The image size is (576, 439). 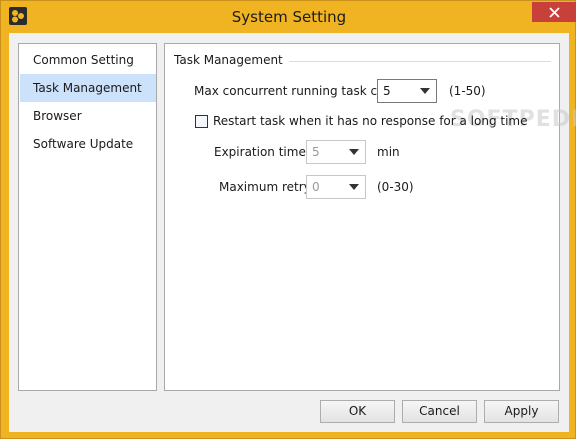 What do you see at coordinates (88, 116) in the screenshot?
I see `nav-item-browser: Browser` at bounding box center [88, 116].